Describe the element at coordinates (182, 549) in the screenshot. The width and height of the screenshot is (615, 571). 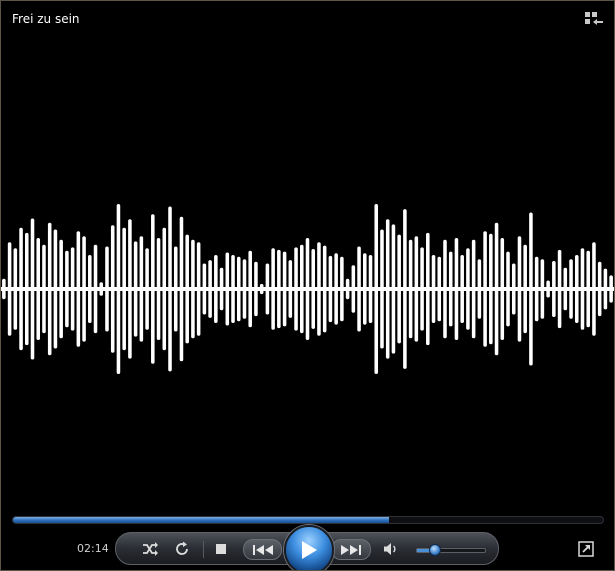
I see `repeat-icon` at that location.